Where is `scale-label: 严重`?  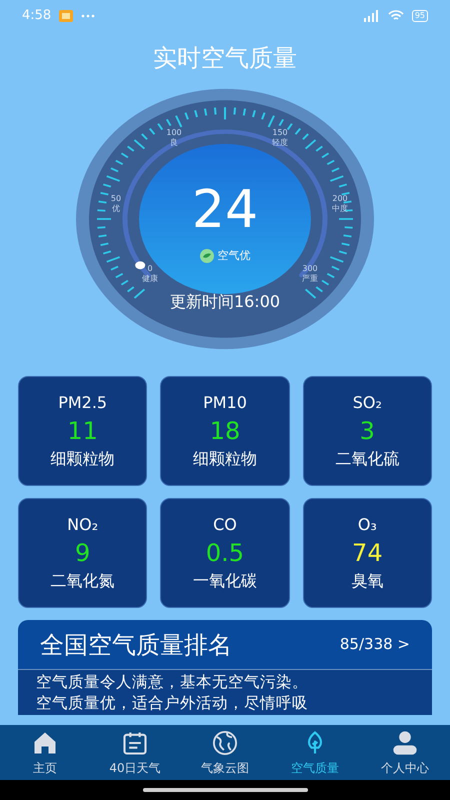
scale-label: 严重 is located at coordinates (310, 279).